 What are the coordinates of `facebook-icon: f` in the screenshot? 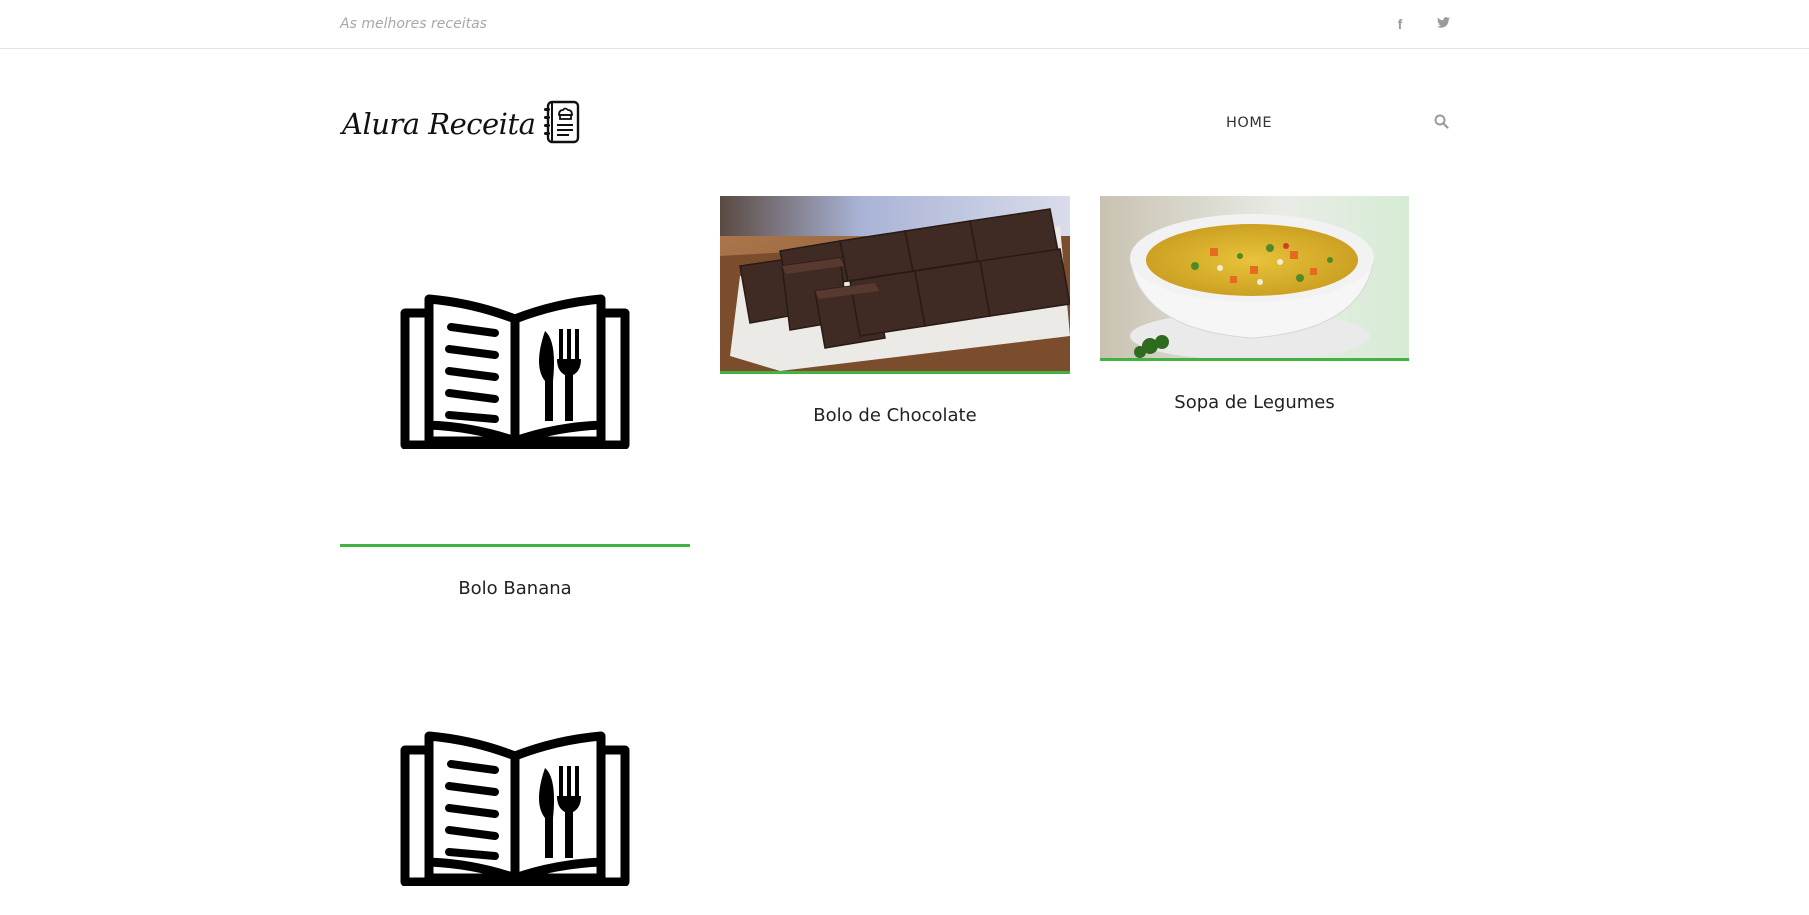 It's located at (1400, 24).